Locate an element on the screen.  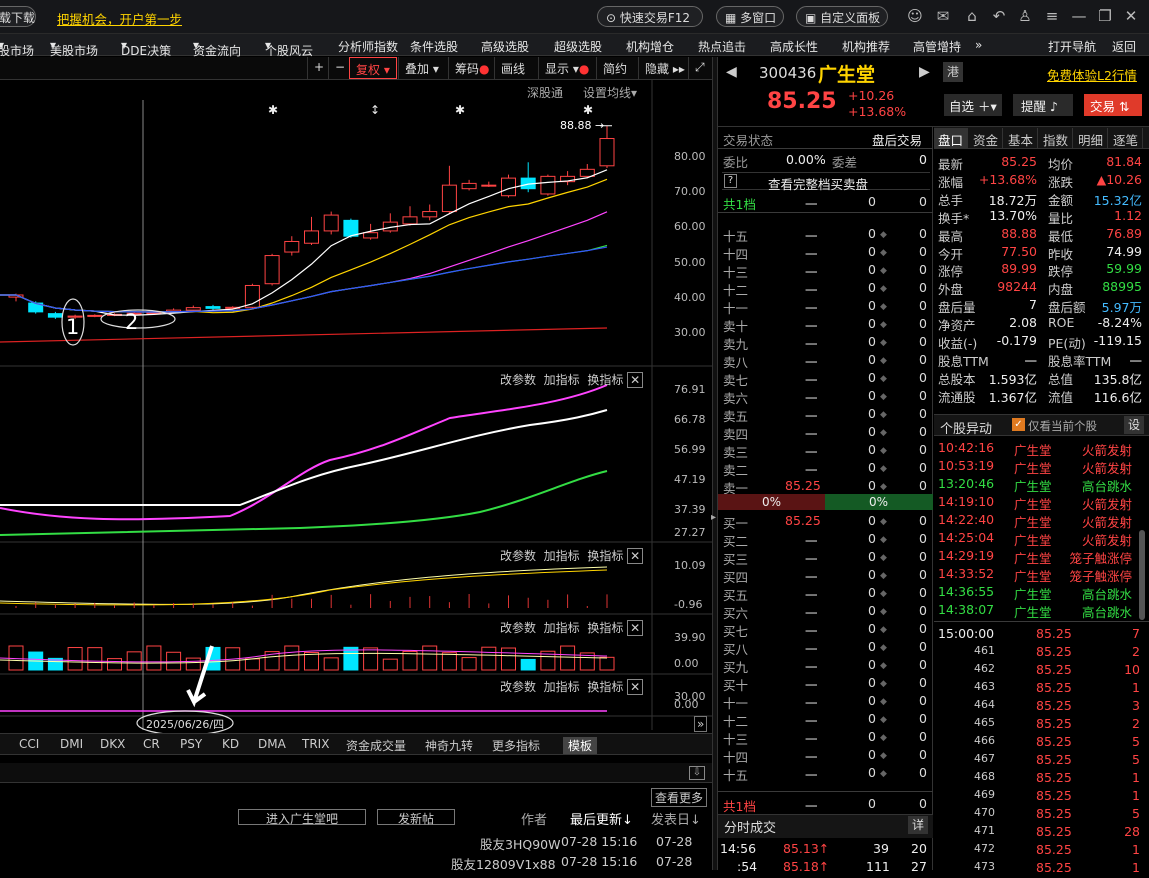
order-book-row: 十二一 0 ◆ 0 is located at coordinates (825, 289).